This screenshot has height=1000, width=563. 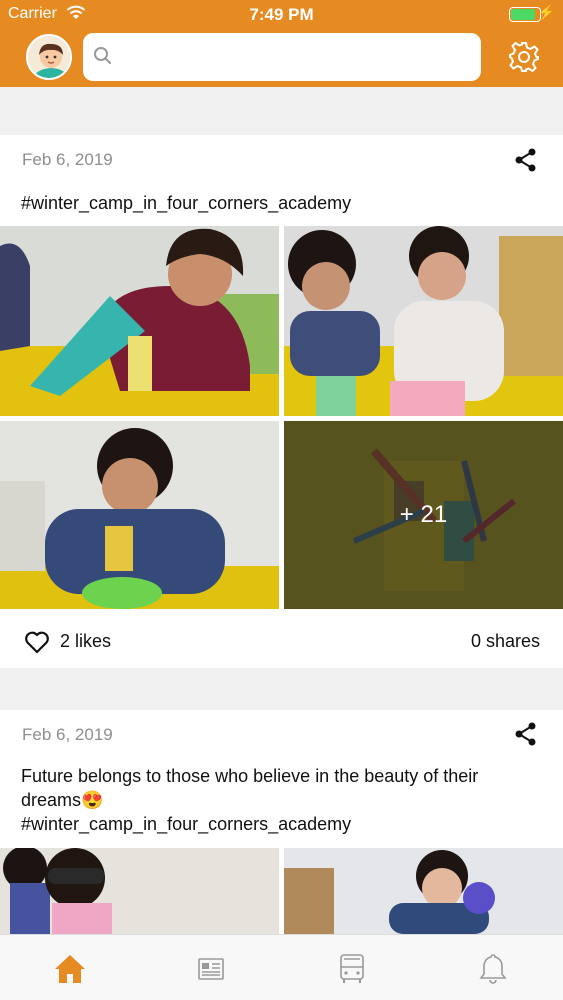 I want to click on profile-avatar, so click(x=49, y=57).